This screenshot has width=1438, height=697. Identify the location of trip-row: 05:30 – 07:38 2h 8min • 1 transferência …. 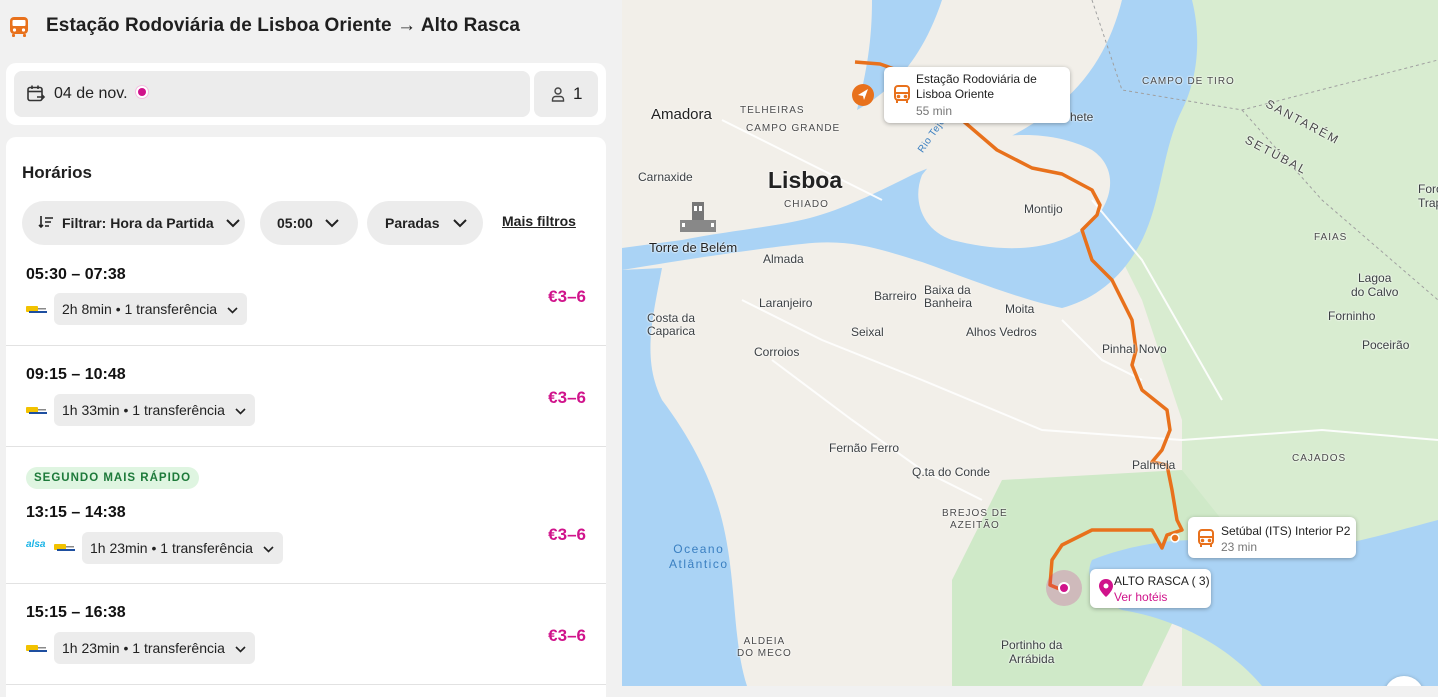
(306, 295).